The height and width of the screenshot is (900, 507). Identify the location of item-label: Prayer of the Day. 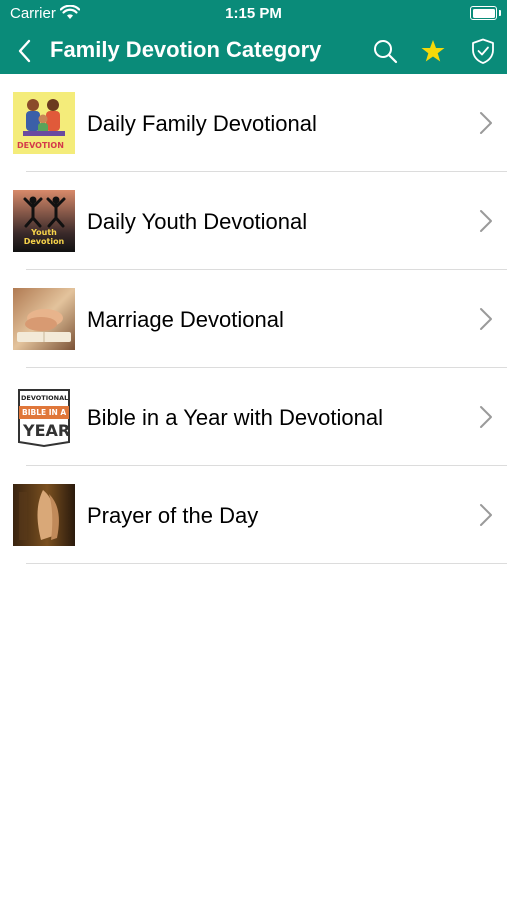
(173, 515).